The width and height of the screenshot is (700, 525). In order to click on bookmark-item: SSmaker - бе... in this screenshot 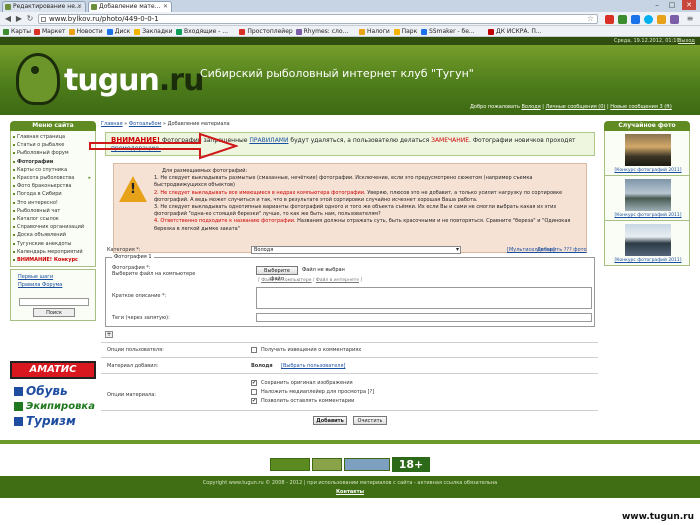, I will do `click(448, 31)`.